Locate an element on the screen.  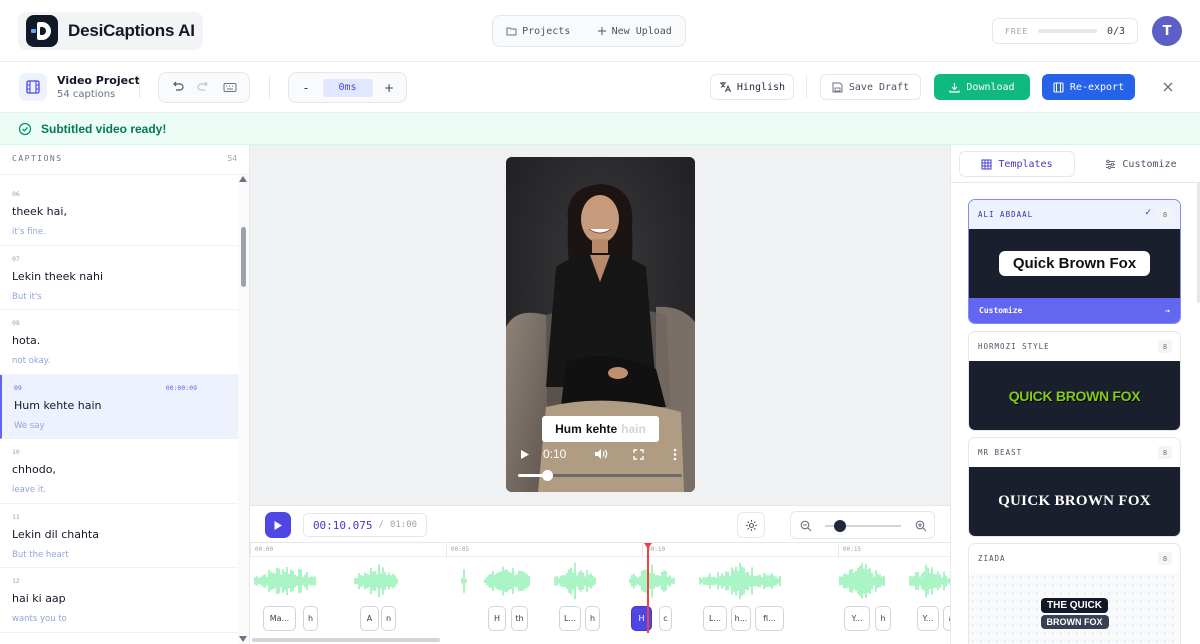
settings-button is located at coordinates (751, 525).